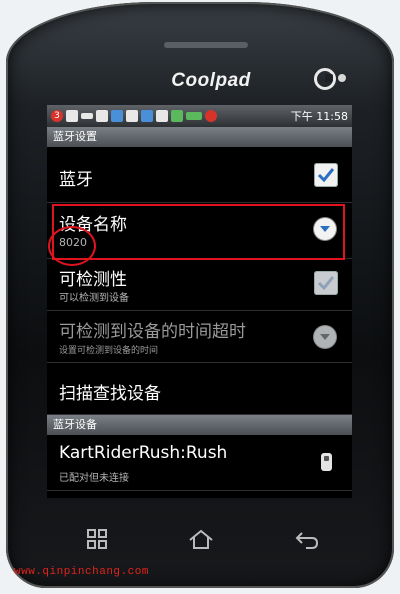 The width and height of the screenshot is (400, 594). What do you see at coordinates (326, 462) in the screenshot?
I see `phone-device-icon` at bounding box center [326, 462].